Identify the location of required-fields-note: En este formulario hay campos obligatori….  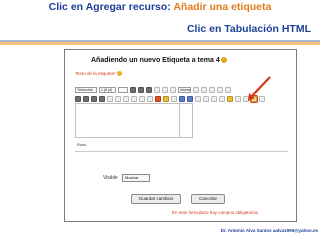
(215, 212).